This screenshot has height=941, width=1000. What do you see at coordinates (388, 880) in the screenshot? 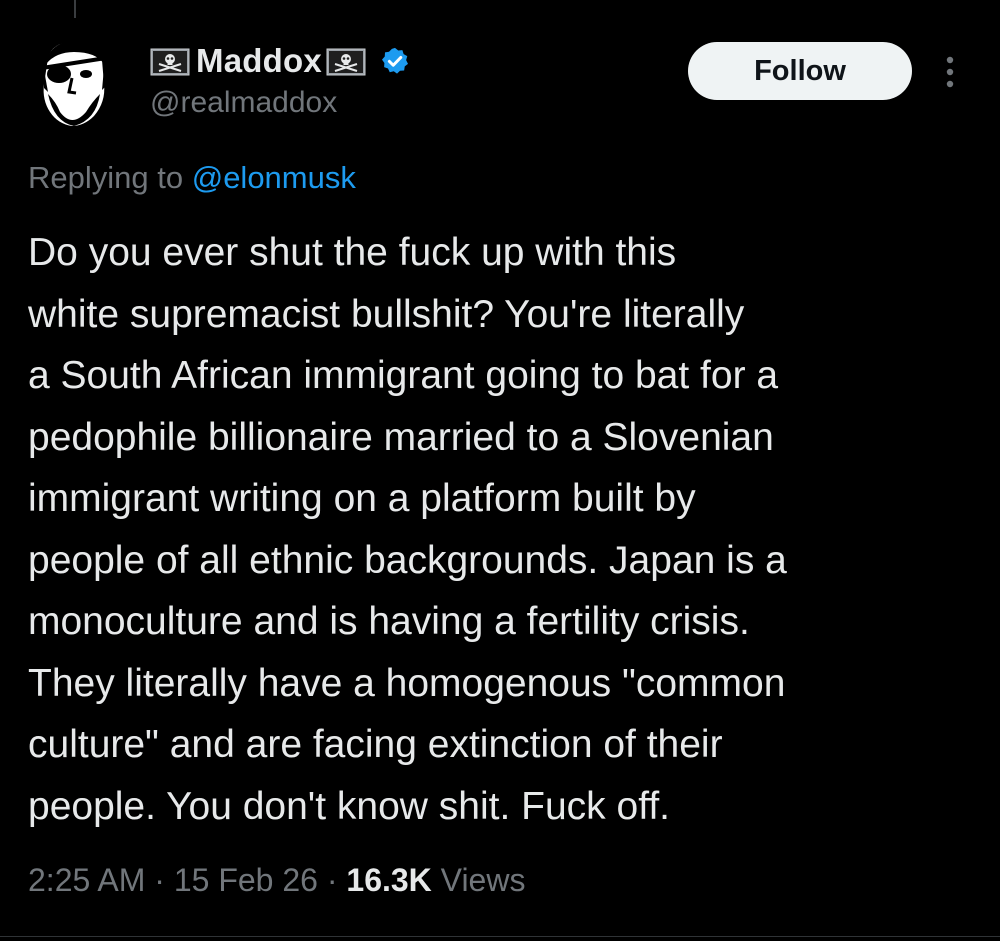
I see `views-count: 16.3K` at bounding box center [388, 880].